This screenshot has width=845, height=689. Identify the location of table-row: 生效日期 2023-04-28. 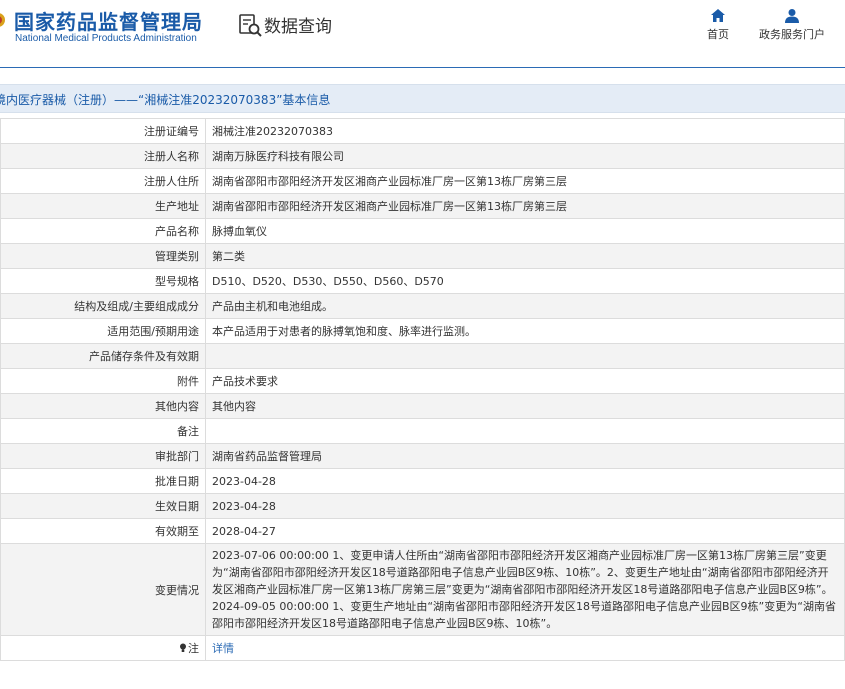
(422, 506).